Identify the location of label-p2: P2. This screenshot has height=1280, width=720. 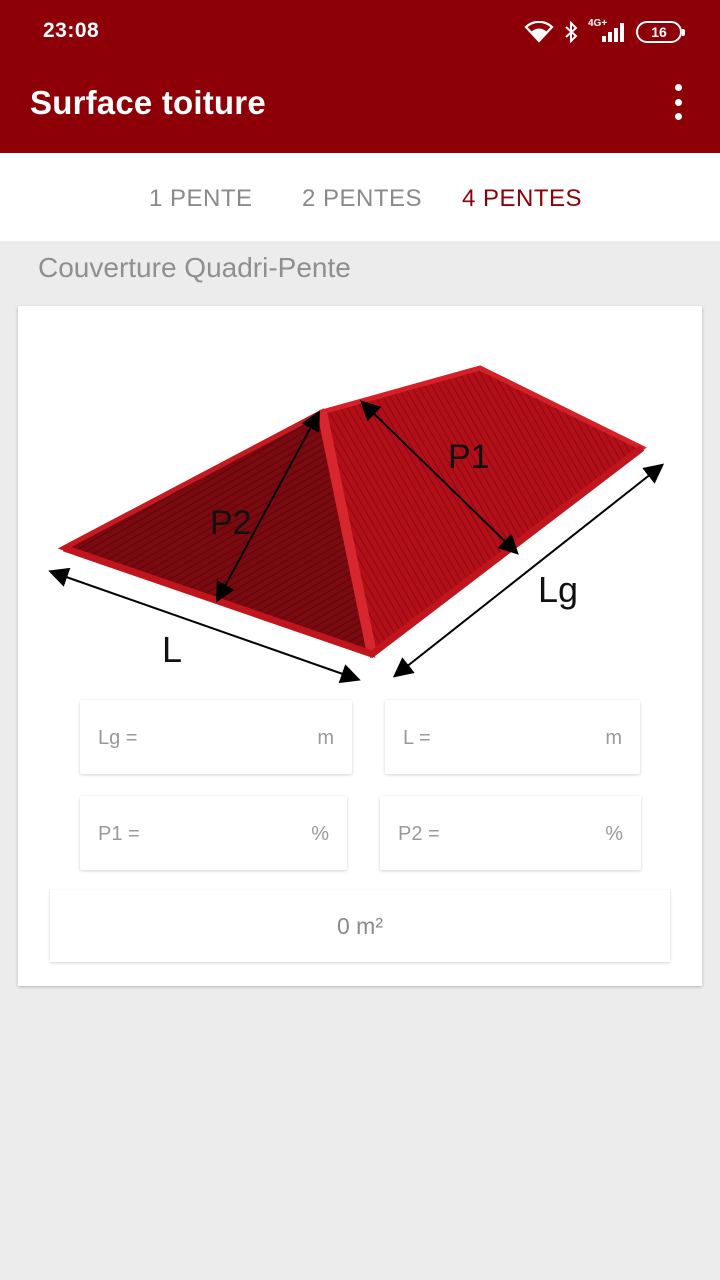
(231, 523).